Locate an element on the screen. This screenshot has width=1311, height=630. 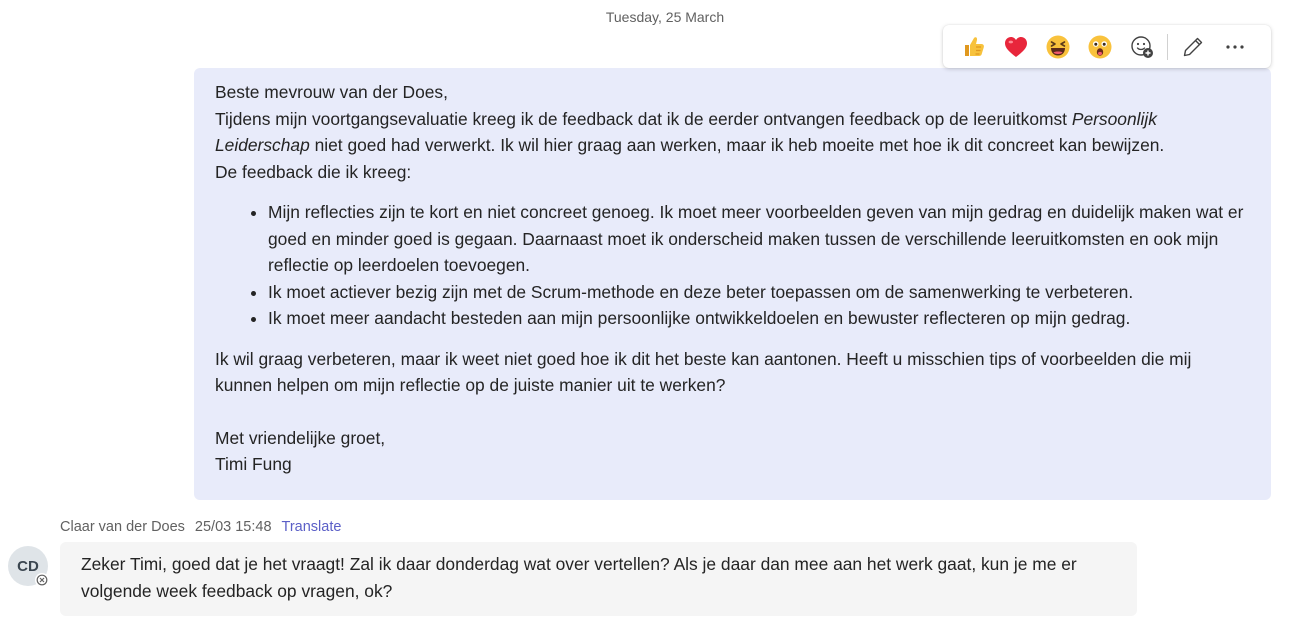
message-timestamp: 25/03 15:48 is located at coordinates (233, 527).